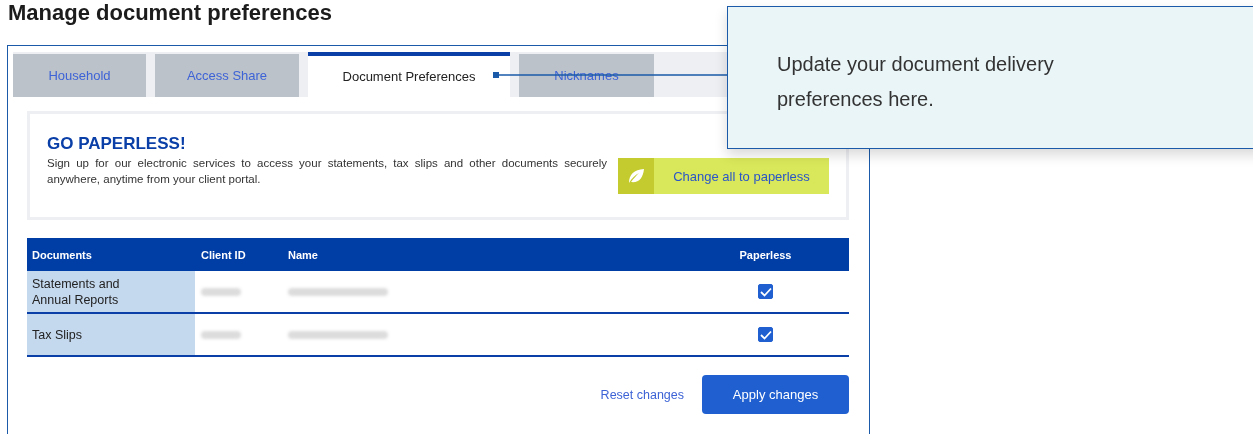 The height and width of the screenshot is (434, 1253). What do you see at coordinates (62, 254) in the screenshot?
I see `column-header: Documents` at bounding box center [62, 254].